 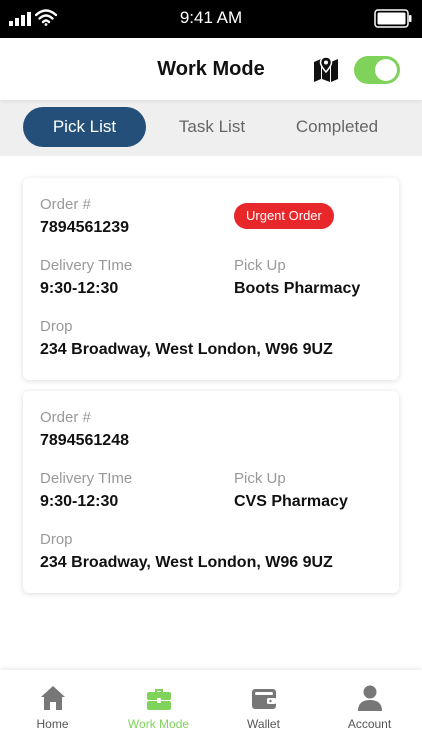 What do you see at coordinates (263, 724) in the screenshot?
I see `nav-label-wallet: Wallet` at bounding box center [263, 724].